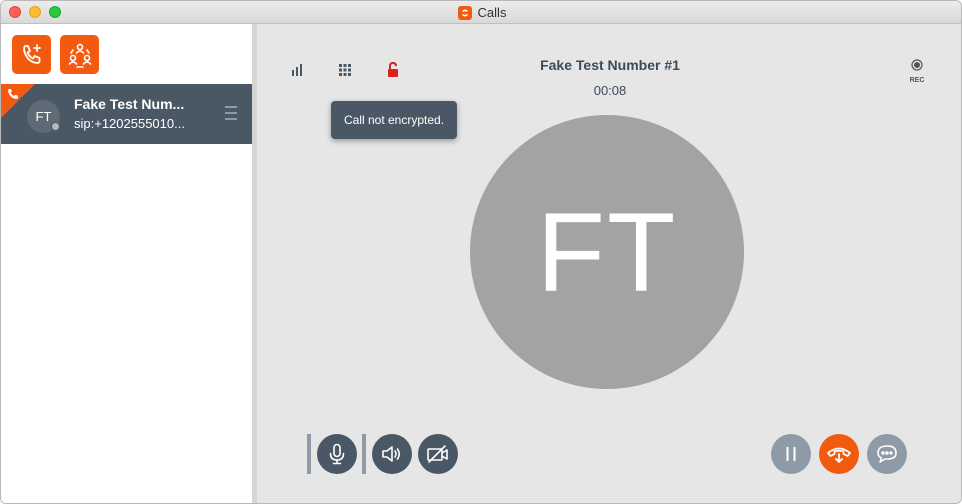  Describe the element at coordinates (394, 120) in the screenshot. I see `encryption-tooltip: Call not encrypted.` at that location.